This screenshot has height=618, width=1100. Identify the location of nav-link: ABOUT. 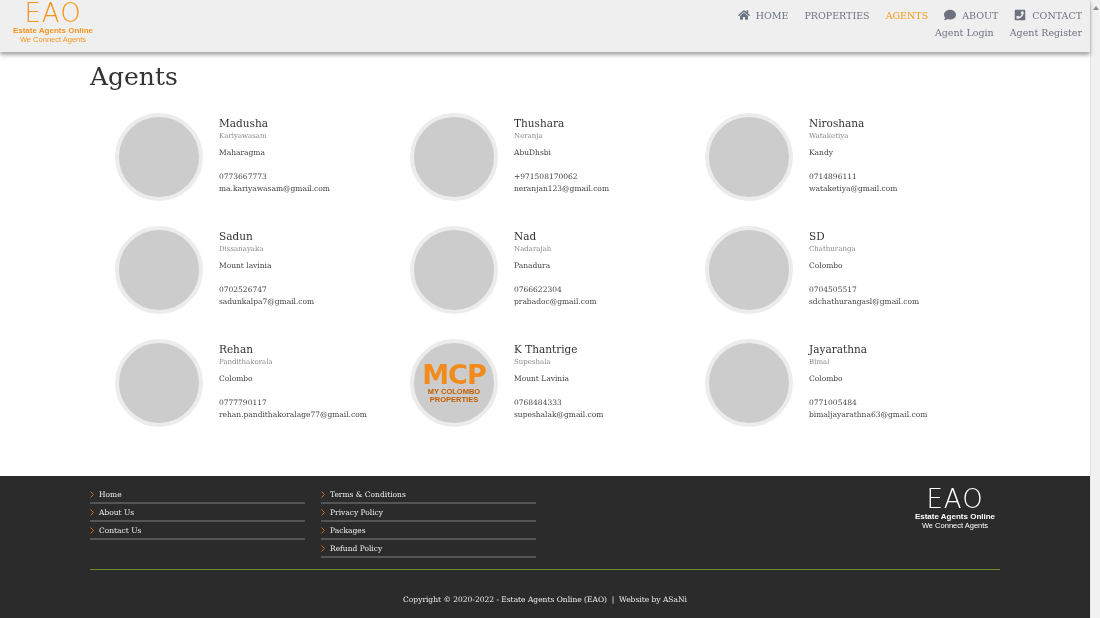
(971, 15).